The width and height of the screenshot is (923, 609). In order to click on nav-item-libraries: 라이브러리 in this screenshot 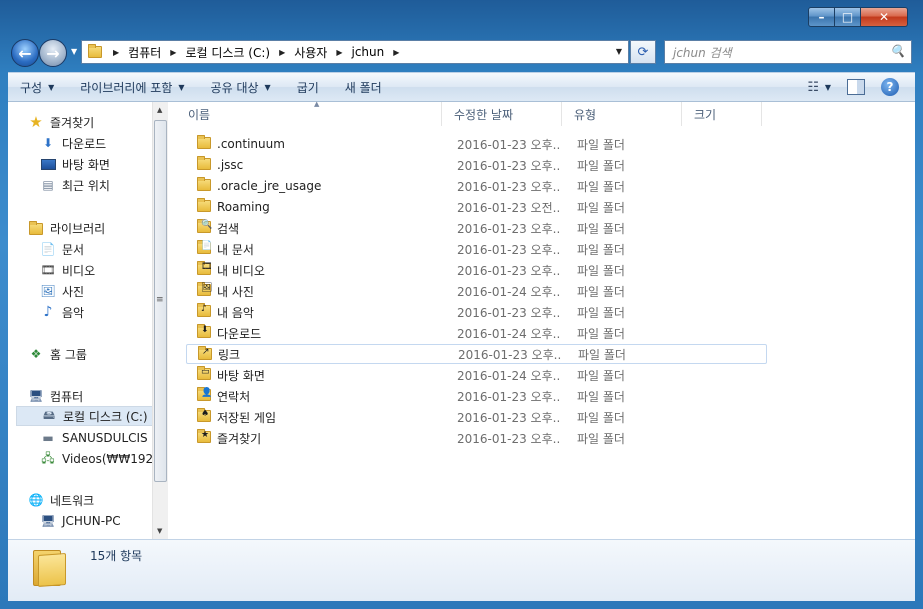, I will do `click(66, 228)`.